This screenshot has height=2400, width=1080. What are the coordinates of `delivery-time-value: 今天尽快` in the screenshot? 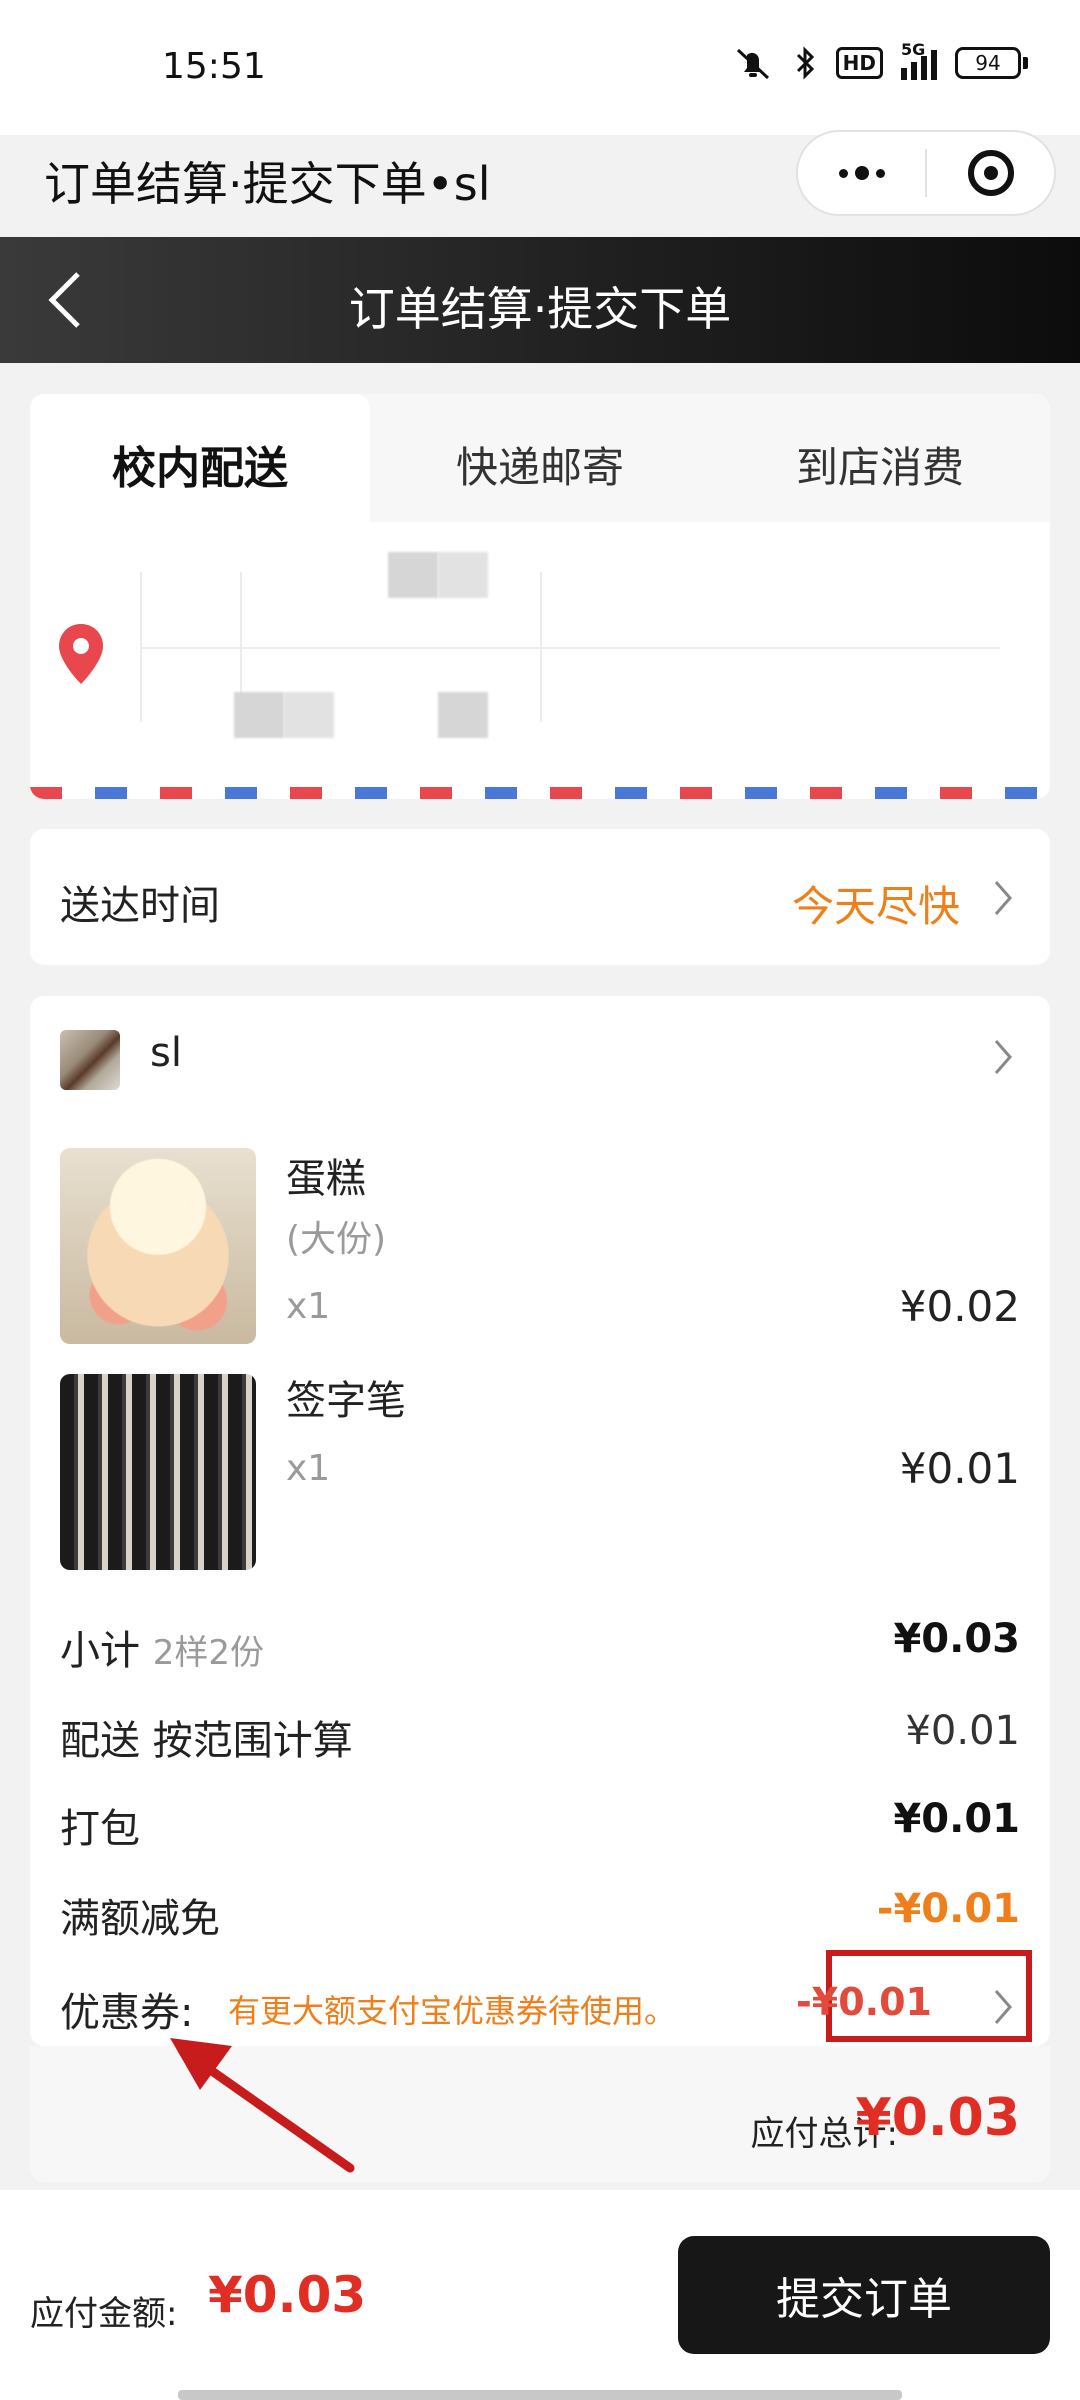 It's located at (875, 906).